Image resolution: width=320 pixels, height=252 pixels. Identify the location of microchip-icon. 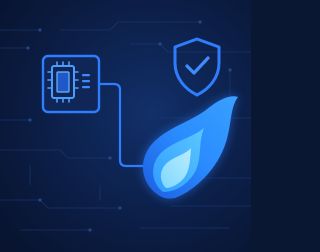
(71, 84).